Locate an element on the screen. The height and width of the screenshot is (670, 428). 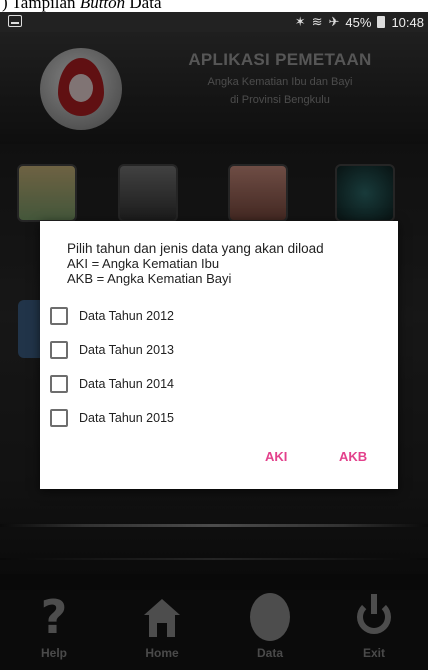
document-caption: ) Tampilan Button Data is located at coordinates (214, 6).